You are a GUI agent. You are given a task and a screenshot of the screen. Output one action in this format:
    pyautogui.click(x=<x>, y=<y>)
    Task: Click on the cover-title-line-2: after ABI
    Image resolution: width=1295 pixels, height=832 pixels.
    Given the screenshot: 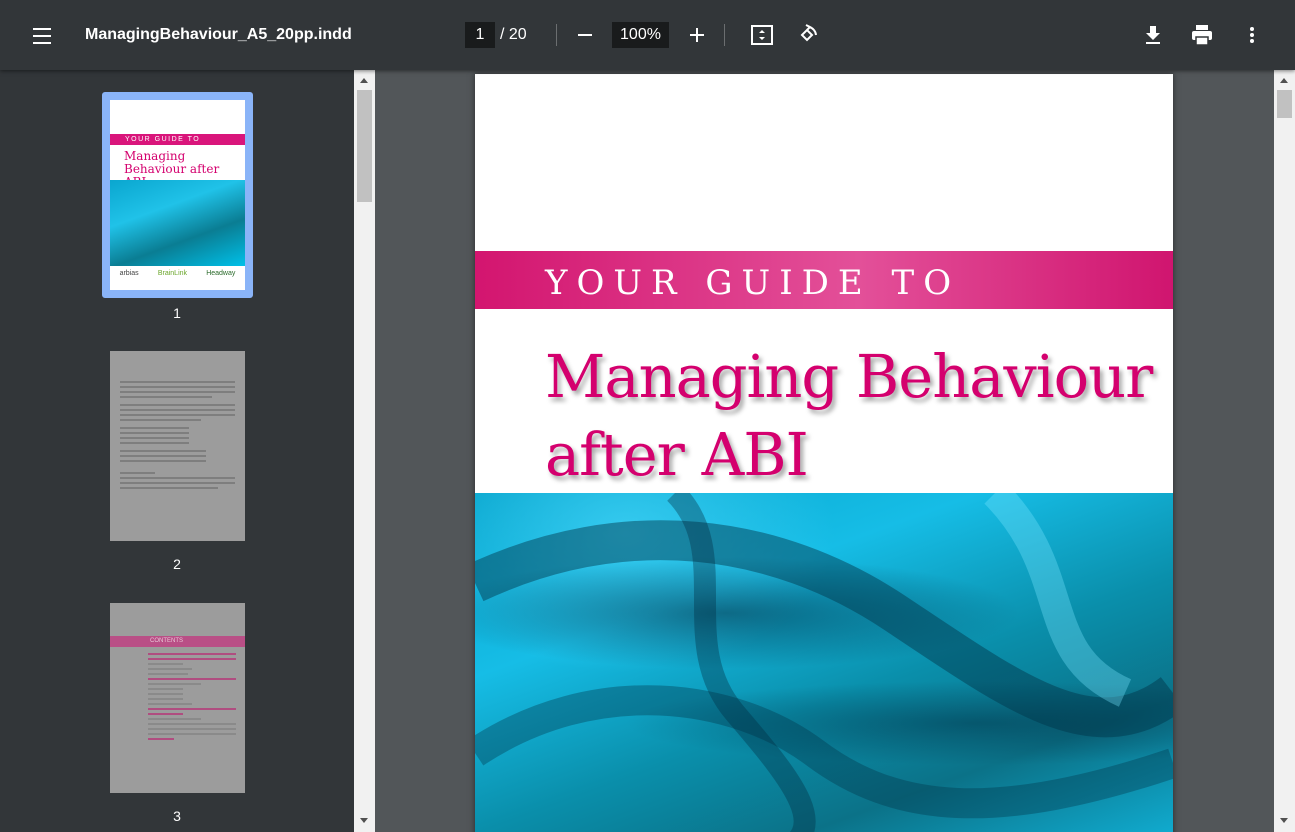 What is the action you would take?
    pyautogui.click(x=677, y=454)
    